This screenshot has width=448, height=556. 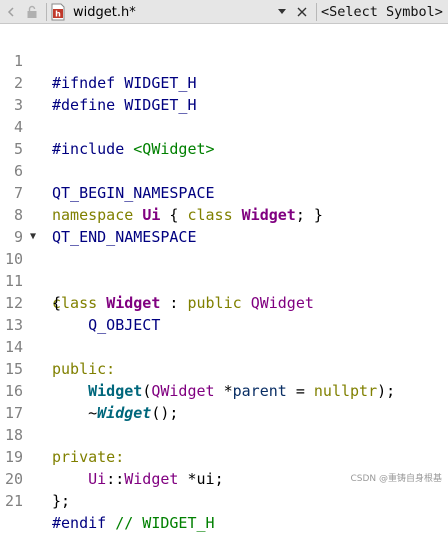 I want to click on code-line: 11 {, so click(x=224, y=280).